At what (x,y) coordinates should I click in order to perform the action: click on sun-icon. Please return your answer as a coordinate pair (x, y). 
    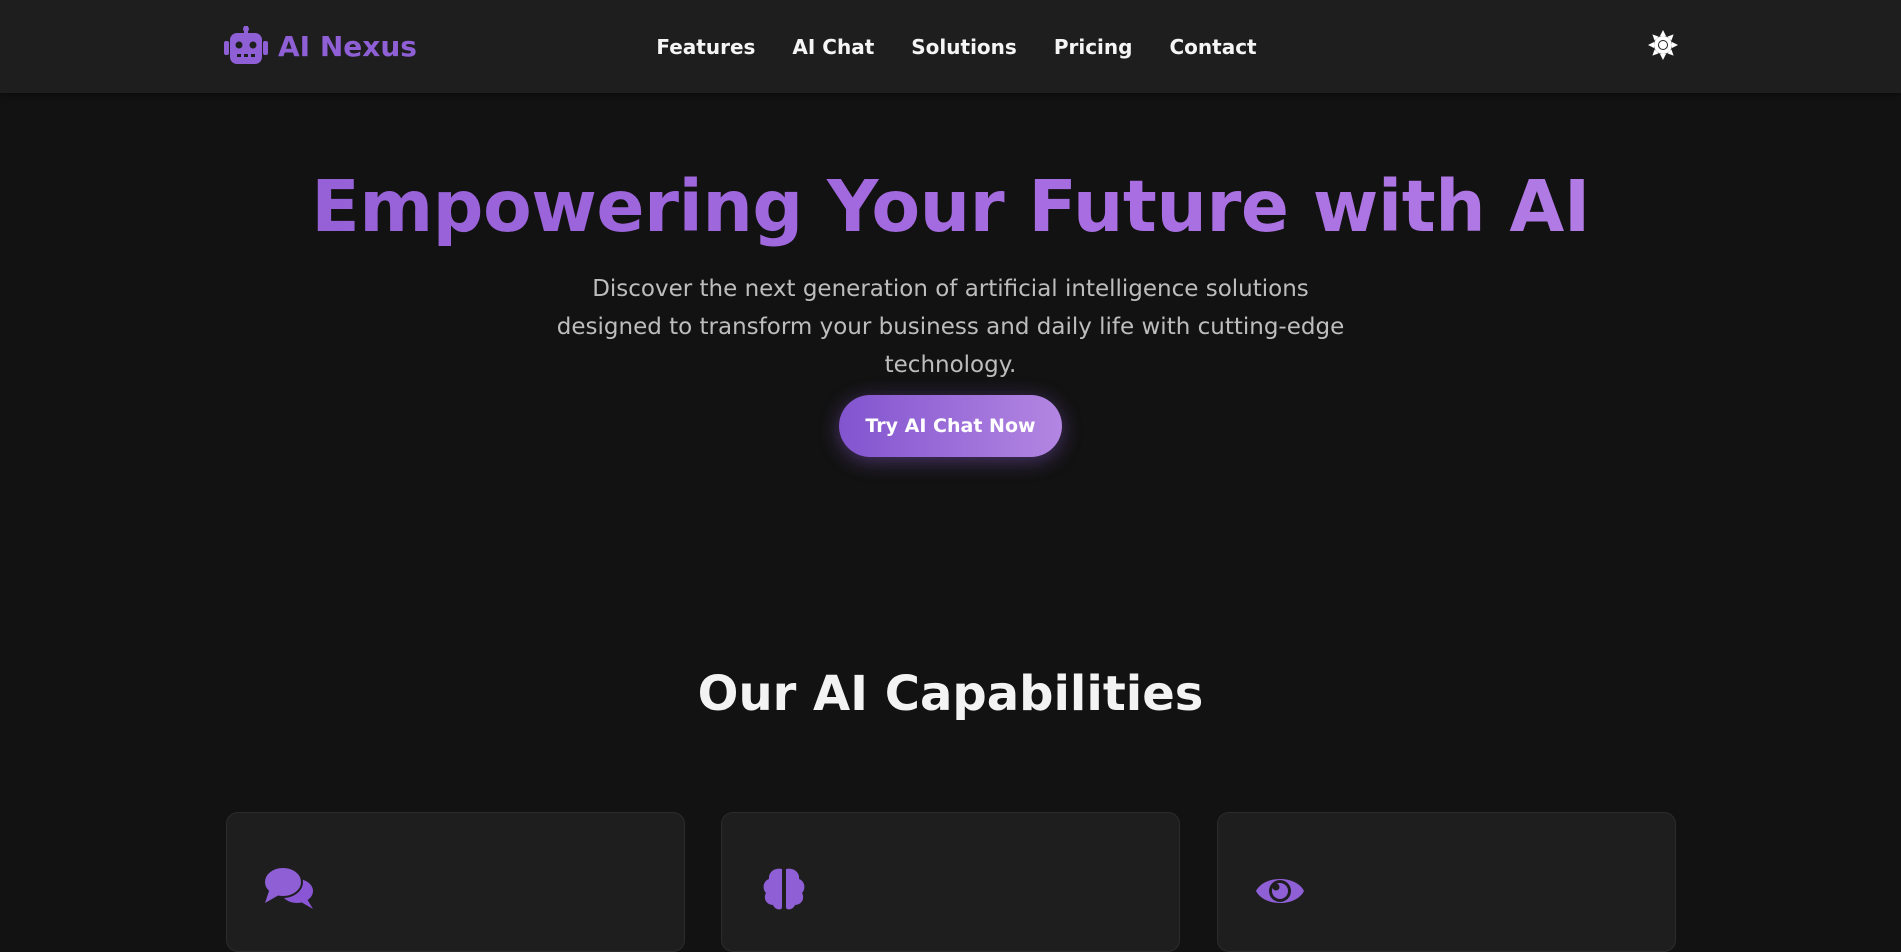
    Looking at the image, I should click on (1663, 45).